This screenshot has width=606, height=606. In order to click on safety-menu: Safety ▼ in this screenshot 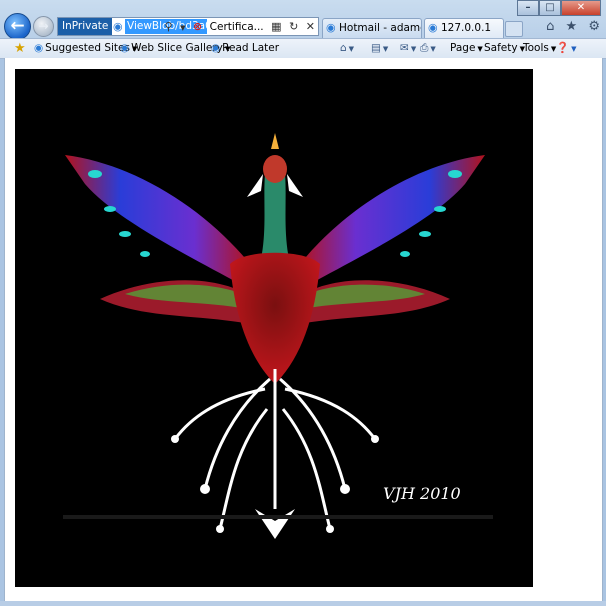, I will do `click(504, 48)`.